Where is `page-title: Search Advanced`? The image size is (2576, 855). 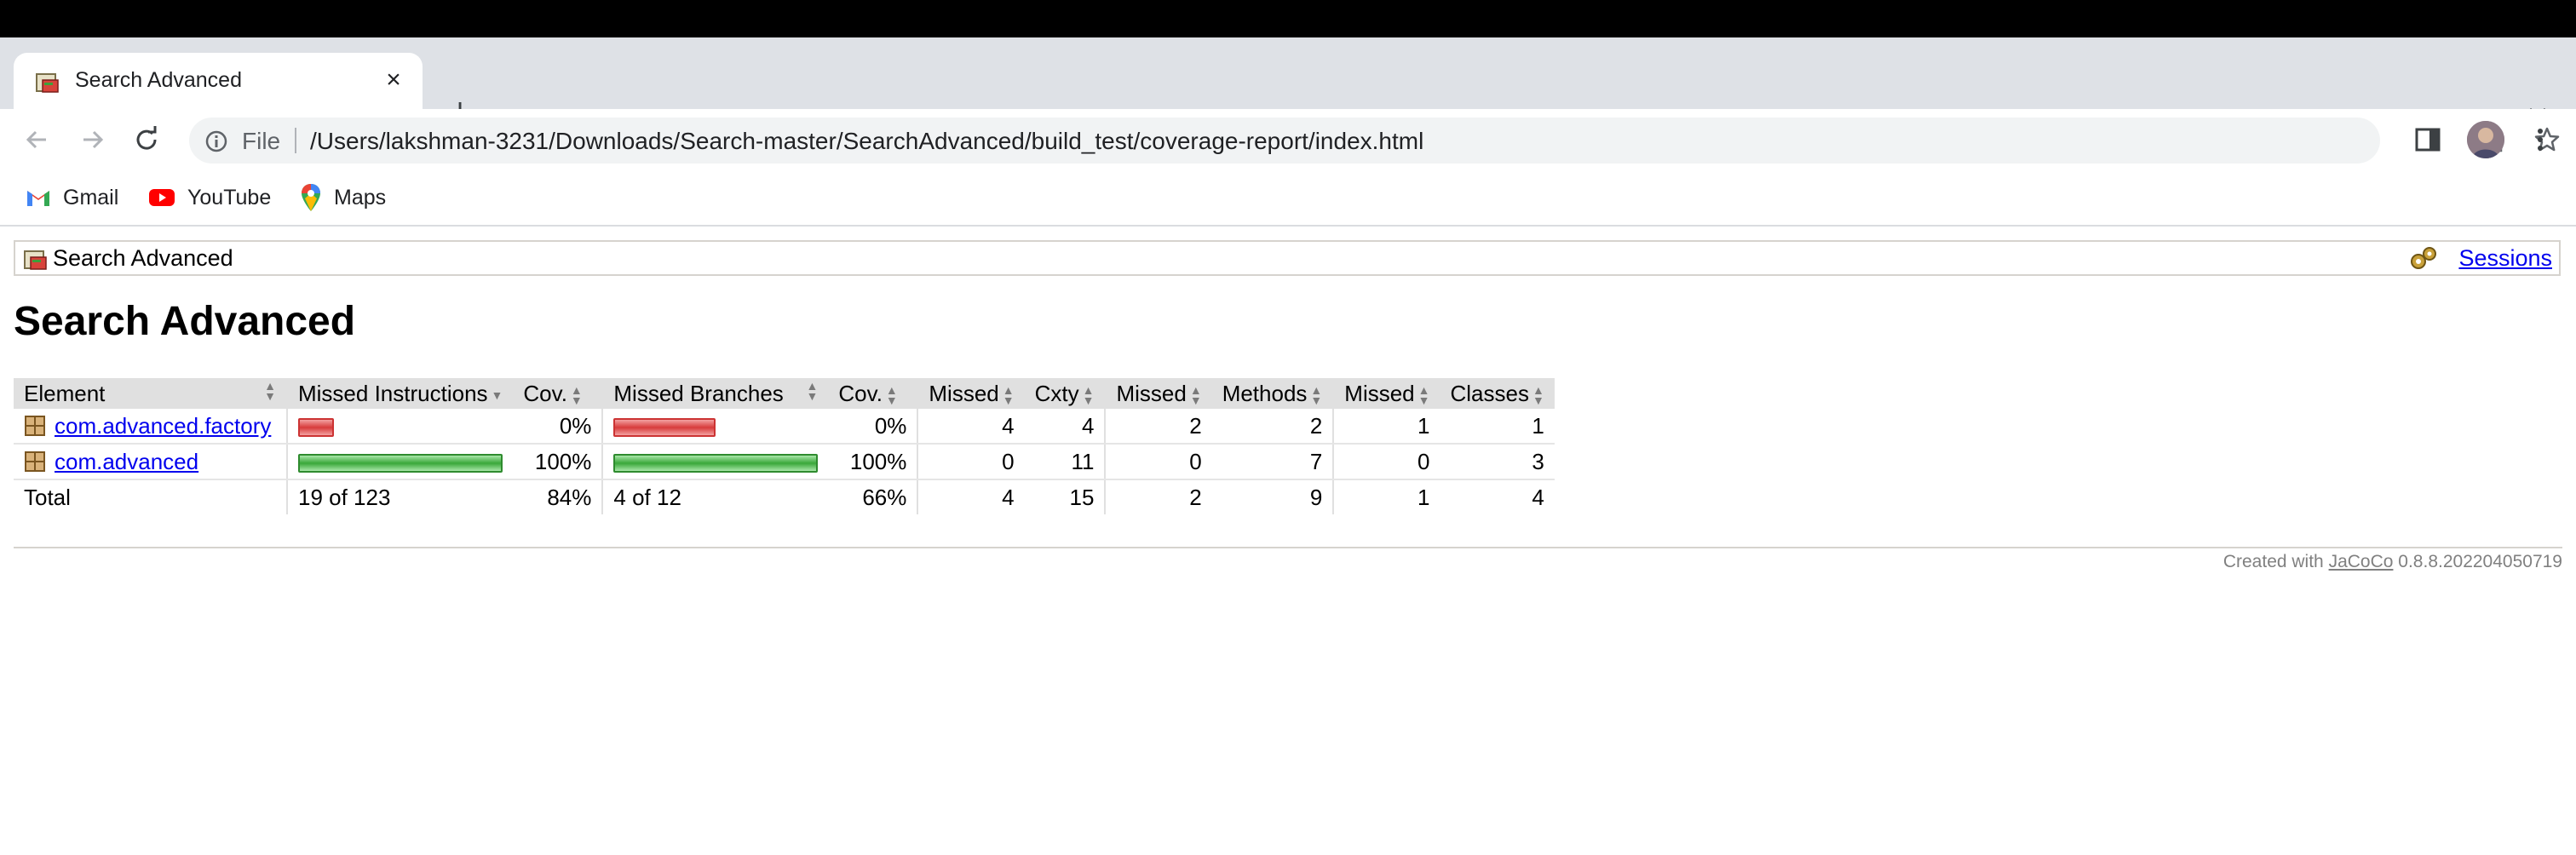 page-title: Search Advanced is located at coordinates (185, 321).